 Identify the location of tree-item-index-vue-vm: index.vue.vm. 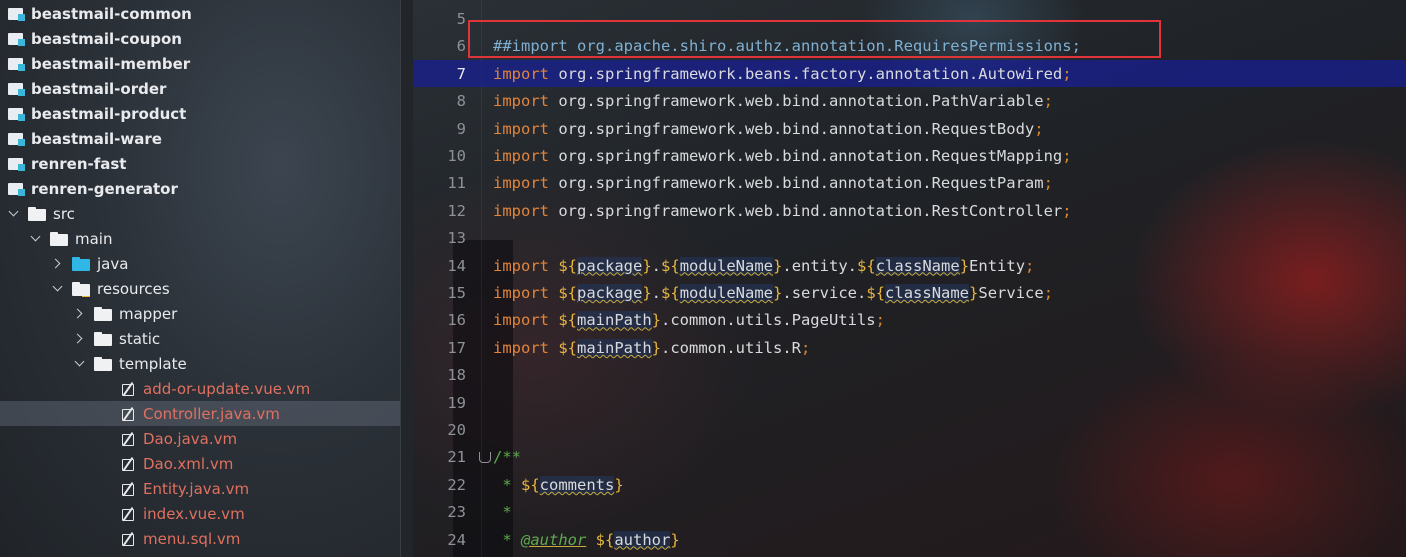
(200, 513).